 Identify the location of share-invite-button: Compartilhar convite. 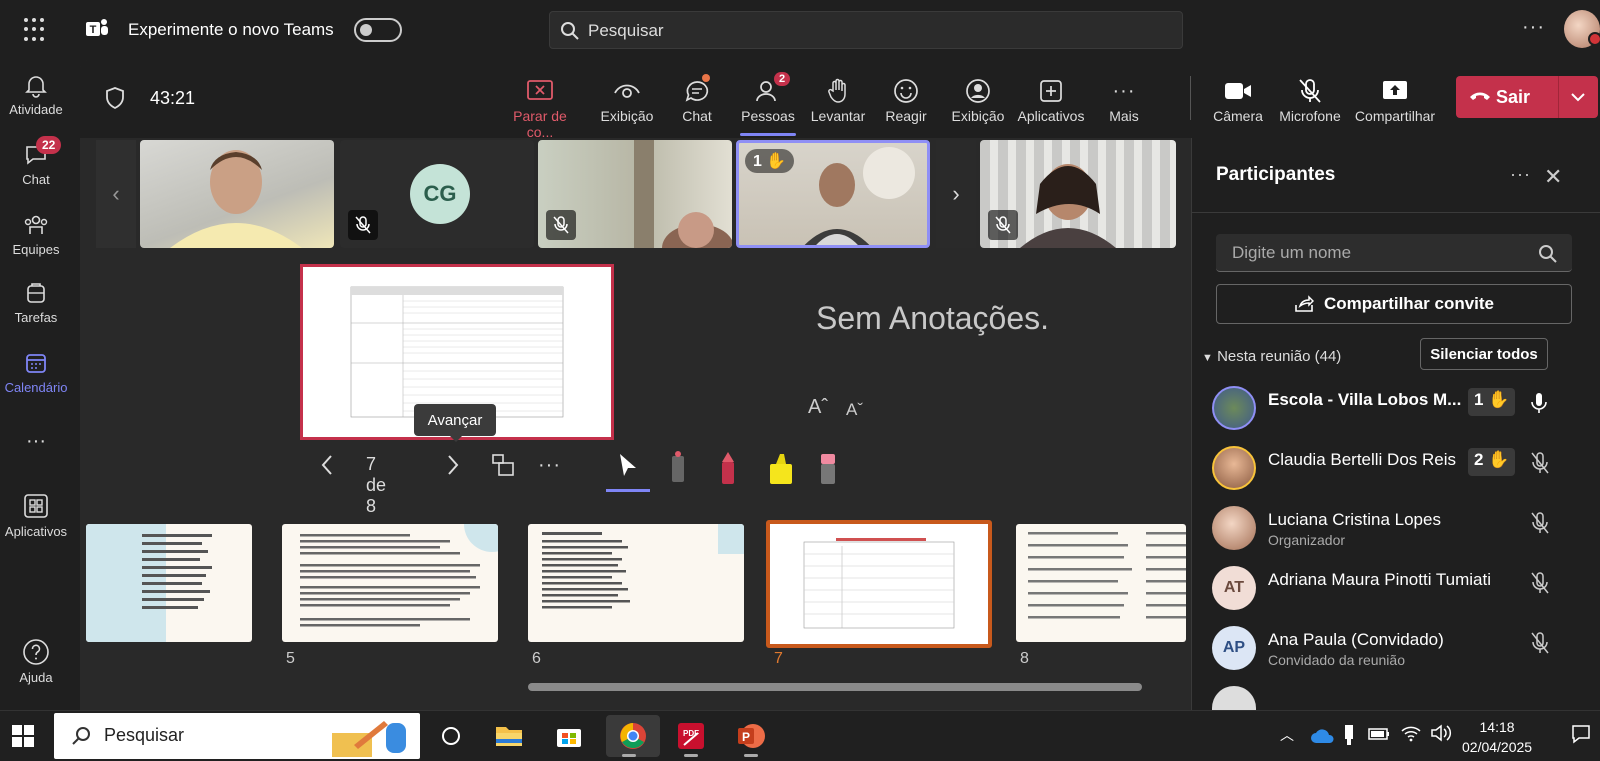
(1394, 304).